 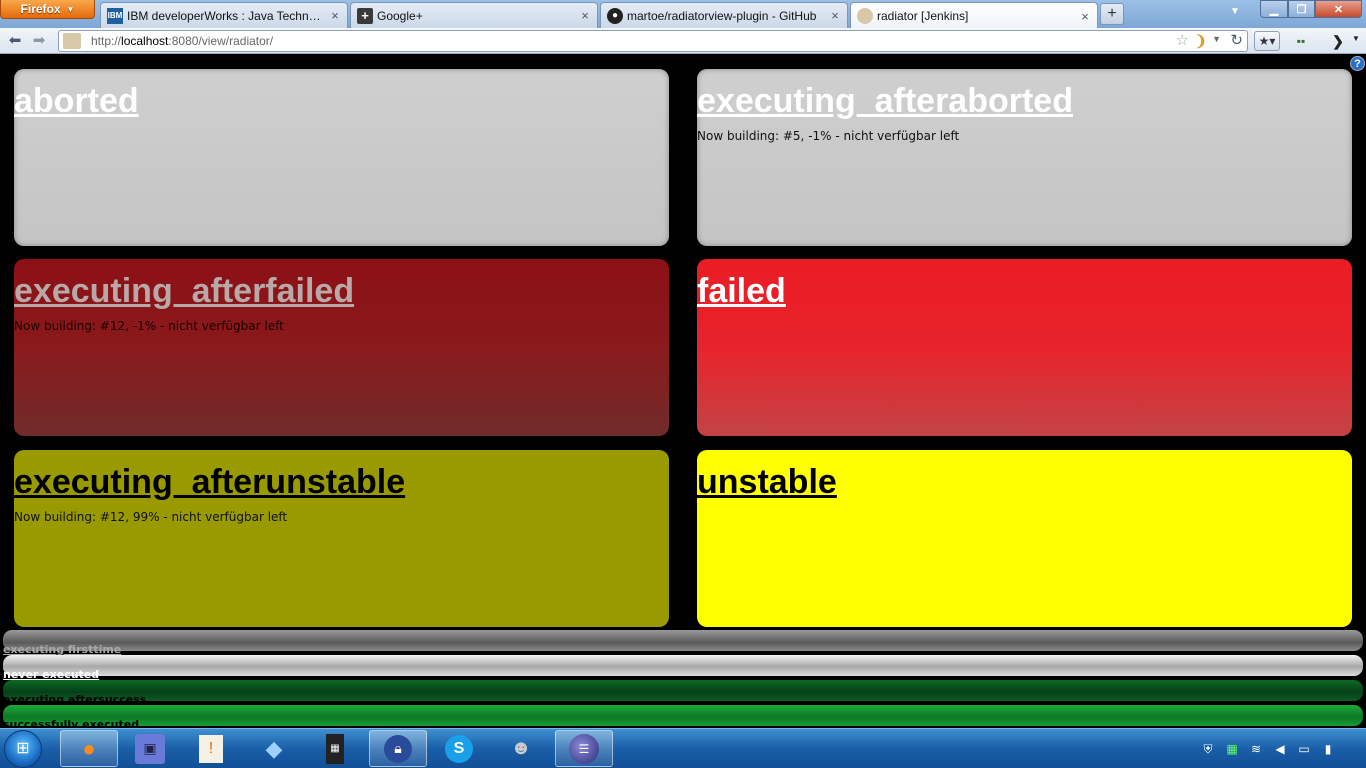 What do you see at coordinates (1208, 749) in the screenshot?
I see `network-shield-icon: ⛨` at bounding box center [1208, 749].